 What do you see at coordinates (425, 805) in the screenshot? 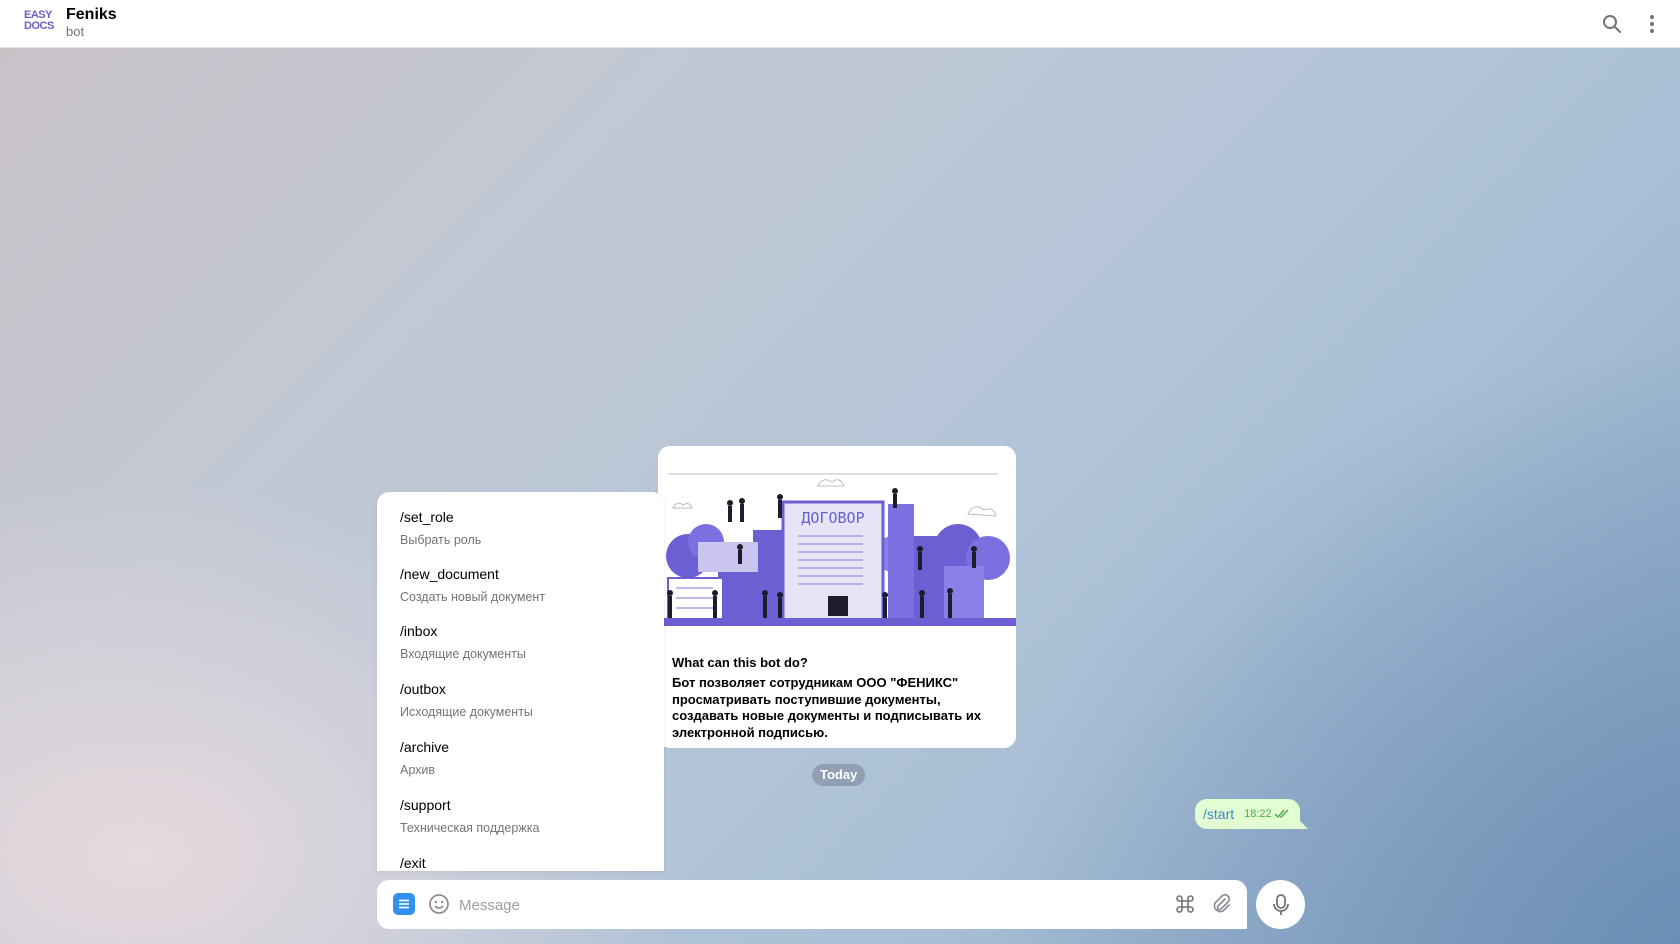
I see `command-name: /support` at bounding box center [425, 805].